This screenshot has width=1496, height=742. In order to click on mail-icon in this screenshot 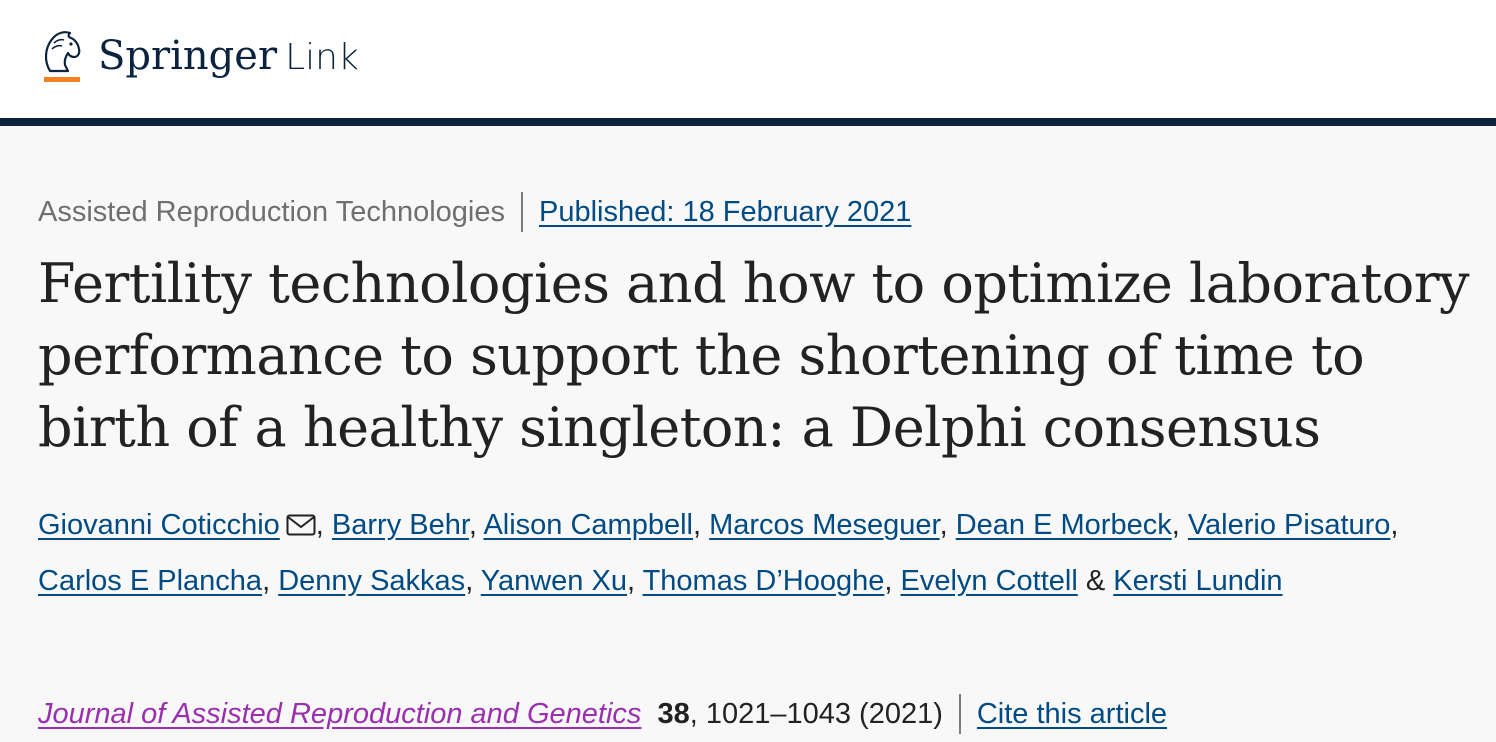, I will do `click(301, 527)`.